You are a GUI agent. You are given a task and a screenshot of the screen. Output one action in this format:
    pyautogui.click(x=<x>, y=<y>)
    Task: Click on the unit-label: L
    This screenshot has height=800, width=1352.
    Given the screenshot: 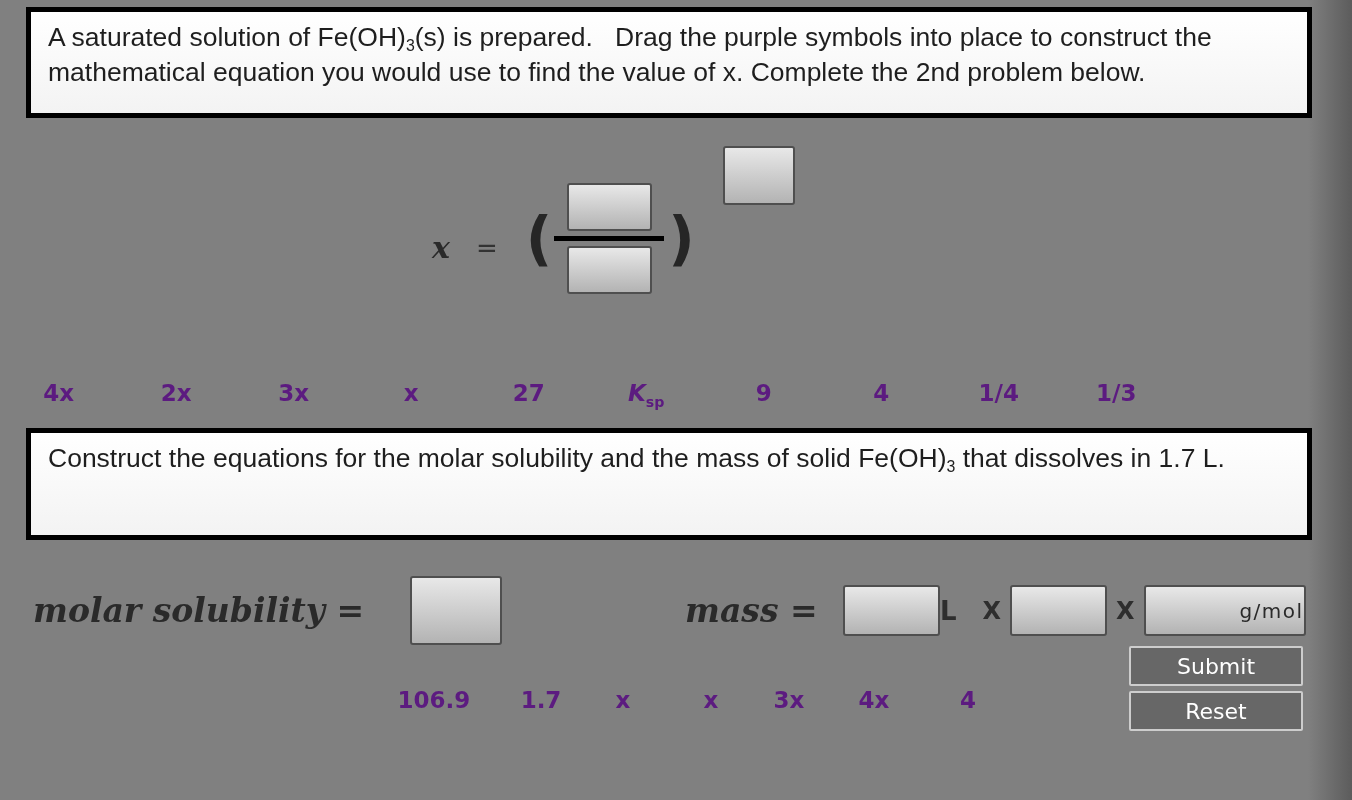 What is the action you would take?
    pyautogui.click(x=948, y=610)
    